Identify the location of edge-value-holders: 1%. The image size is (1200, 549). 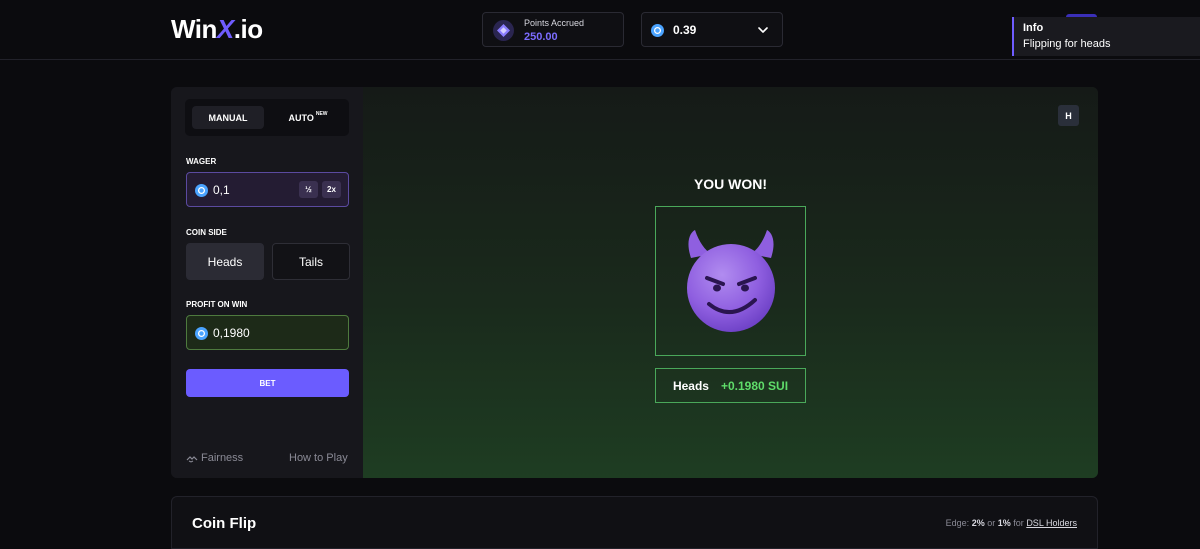
(1004, 523).